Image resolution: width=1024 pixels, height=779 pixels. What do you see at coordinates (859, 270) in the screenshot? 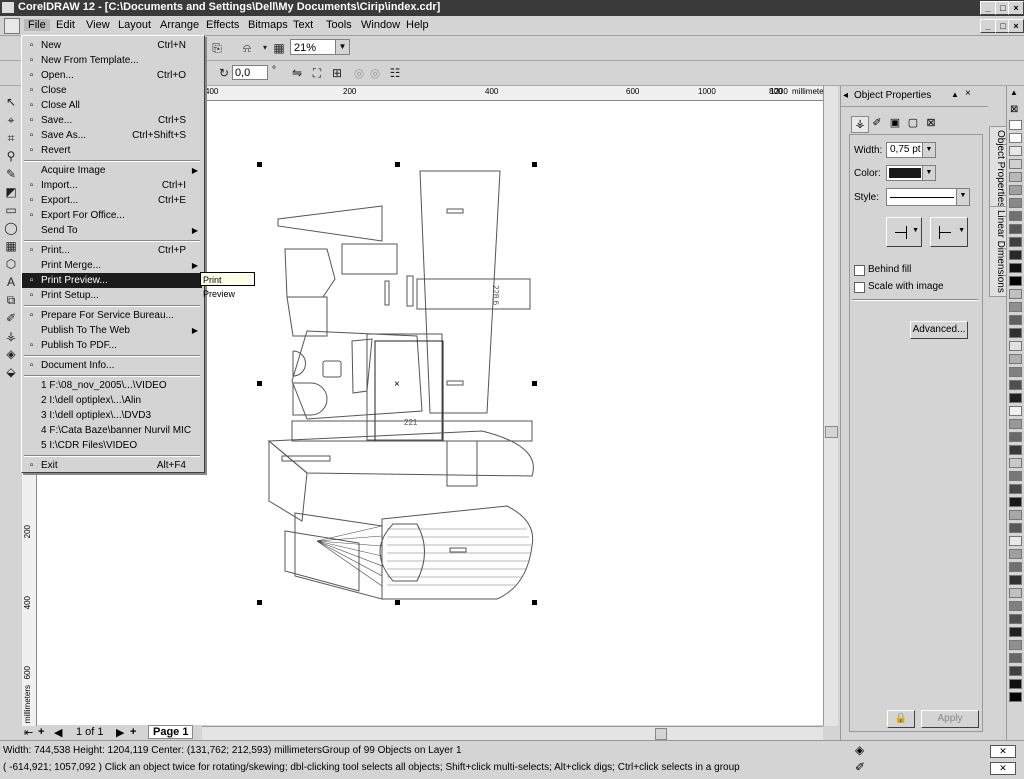
I see `behind-fill-checkbox` at bounding box center [859, 270].